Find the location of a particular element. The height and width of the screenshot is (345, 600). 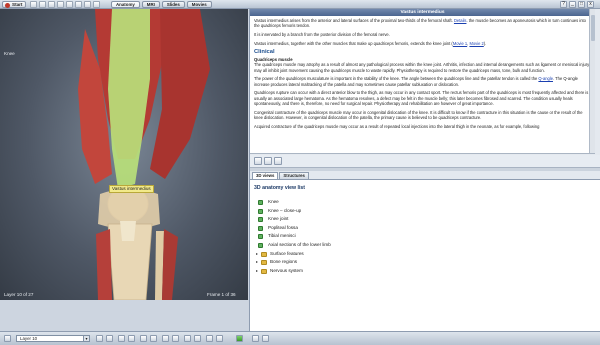

folder-item: ▸ Nervous system is located at coordinates (293, 271).